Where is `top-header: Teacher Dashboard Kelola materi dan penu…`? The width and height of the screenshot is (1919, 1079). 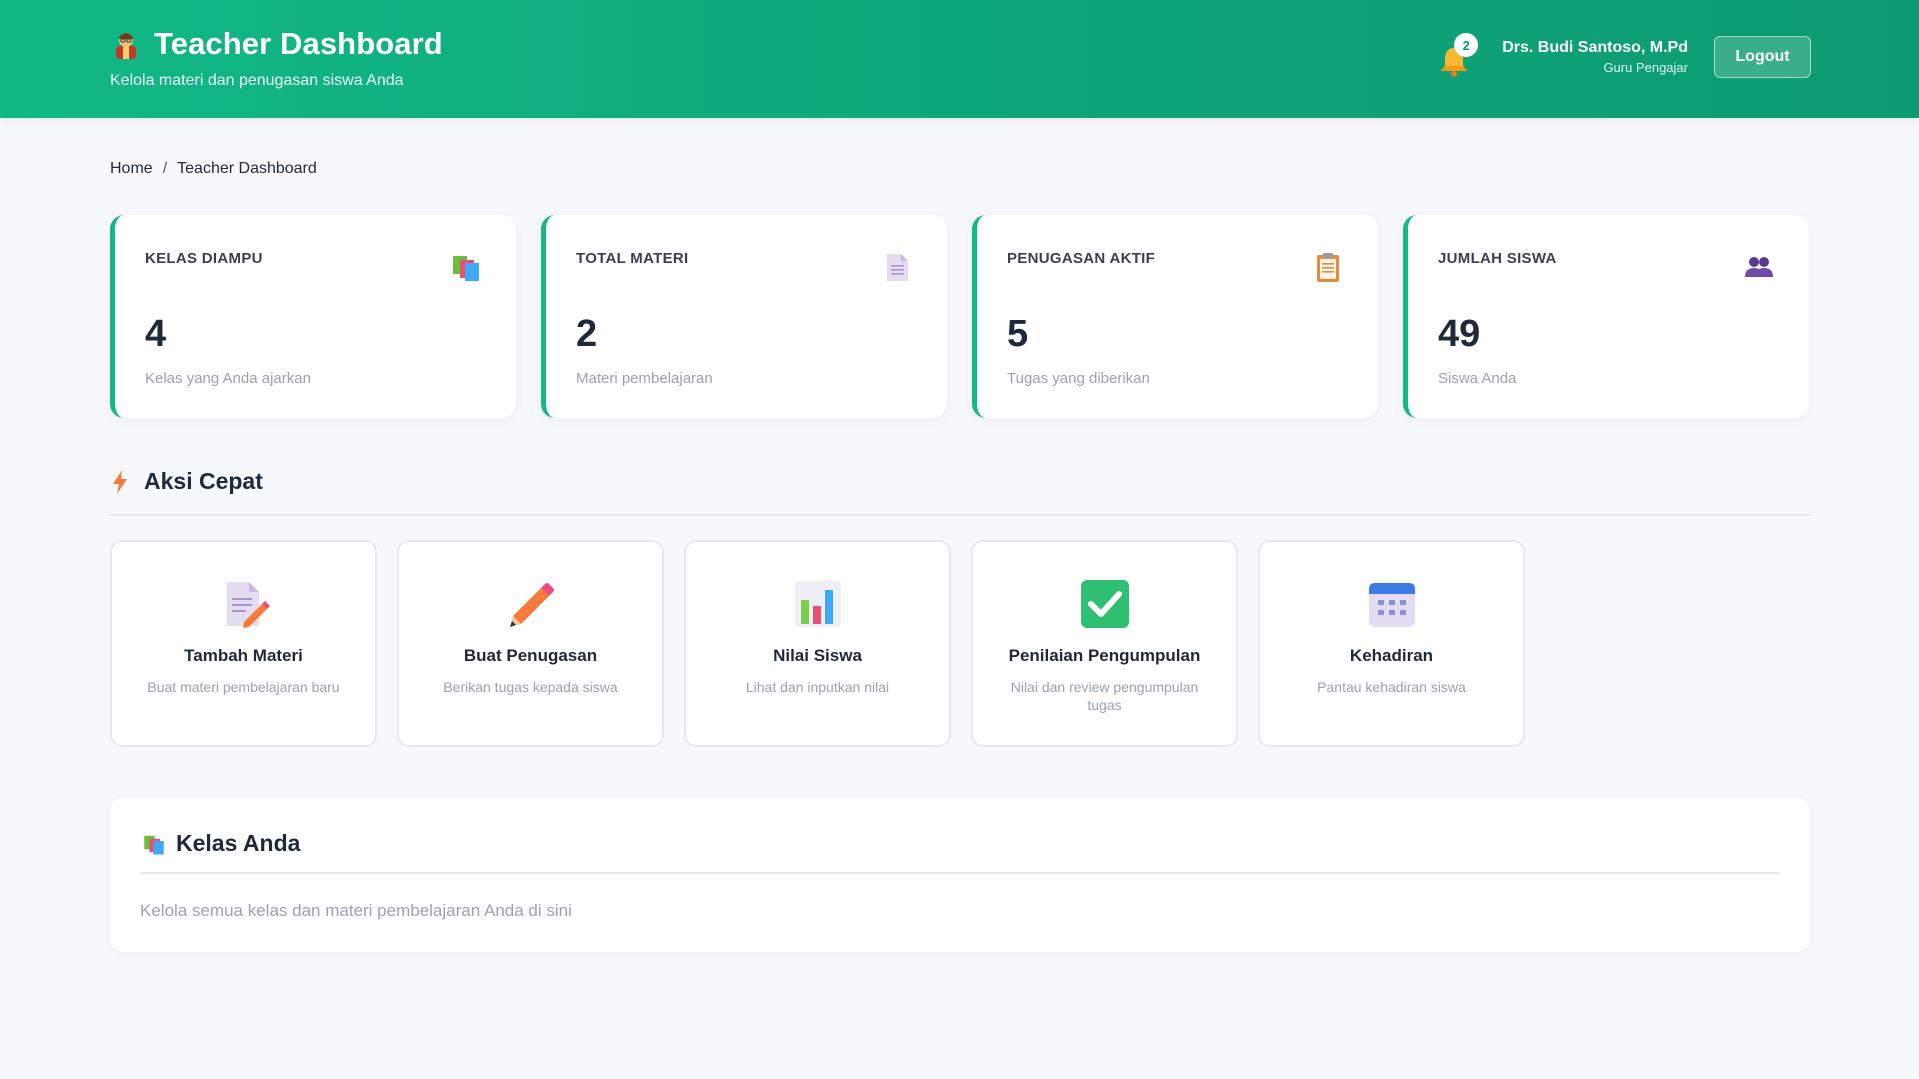 top-header: Teacher Dashboard Kelola materi dan penu… is located at coordinates (959, 59).